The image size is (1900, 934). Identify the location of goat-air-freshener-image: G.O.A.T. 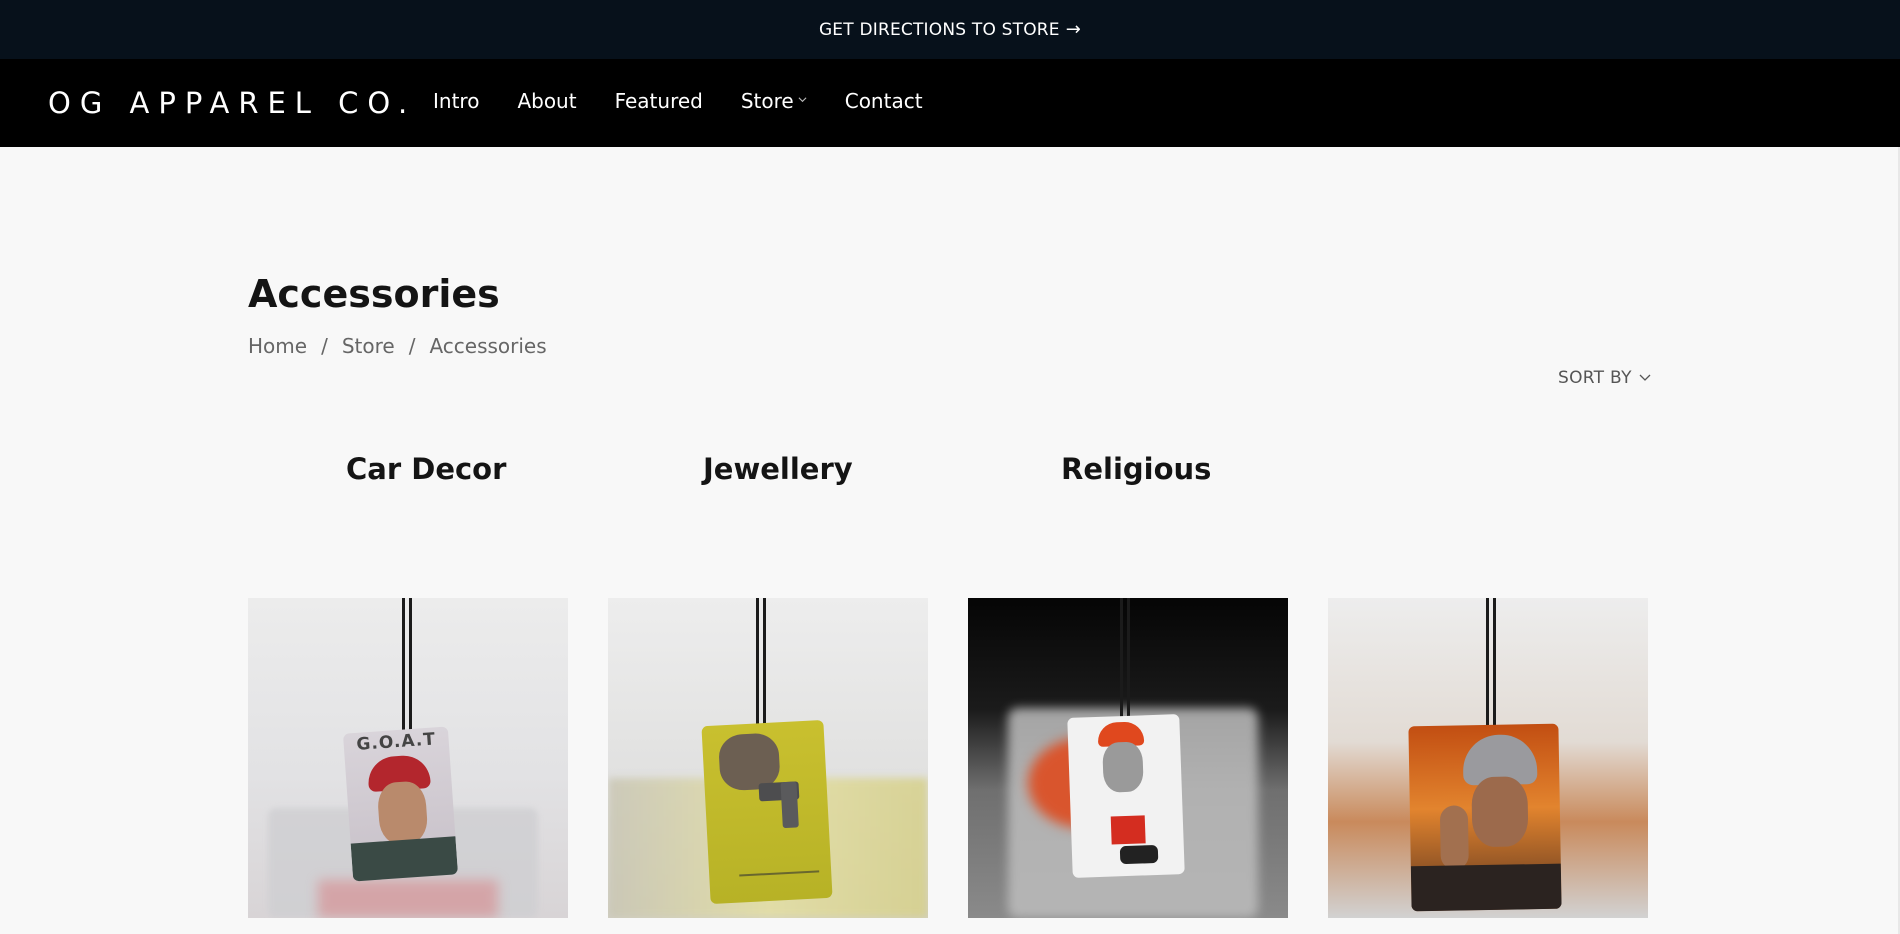
(400, 804).